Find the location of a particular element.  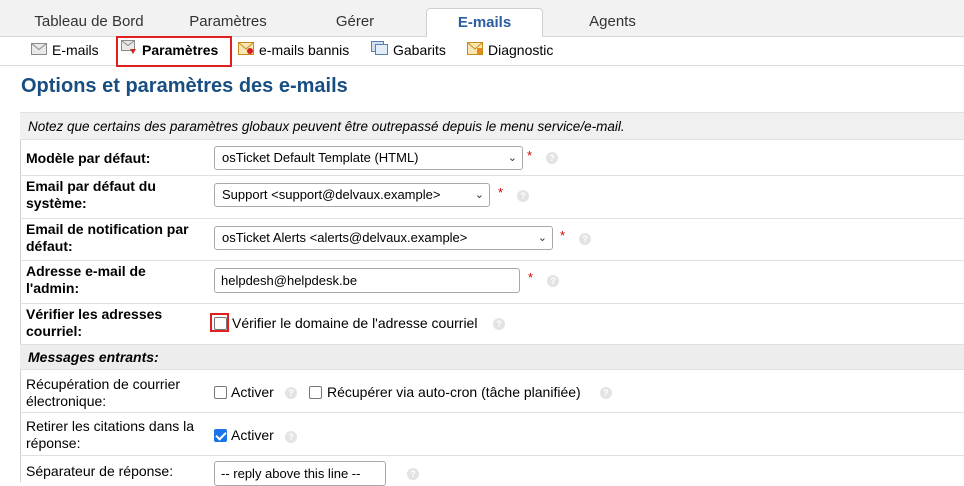

default-template-value: osTicket Default Template (HTML) is located at coordinates (320, 157).